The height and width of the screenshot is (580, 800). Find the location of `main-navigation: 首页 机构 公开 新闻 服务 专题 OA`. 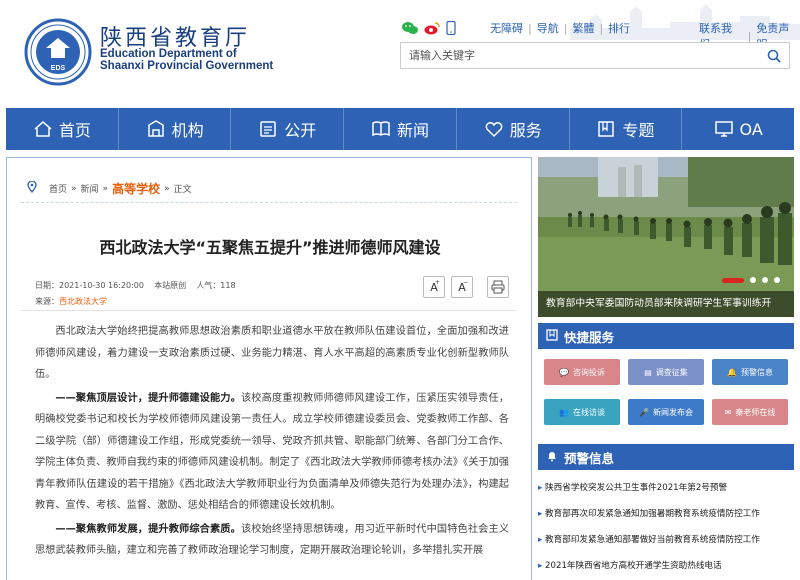

main-navigation: 首页 机构 公开 新闻 服务 专题 OA is located at coordinates (400, 129).